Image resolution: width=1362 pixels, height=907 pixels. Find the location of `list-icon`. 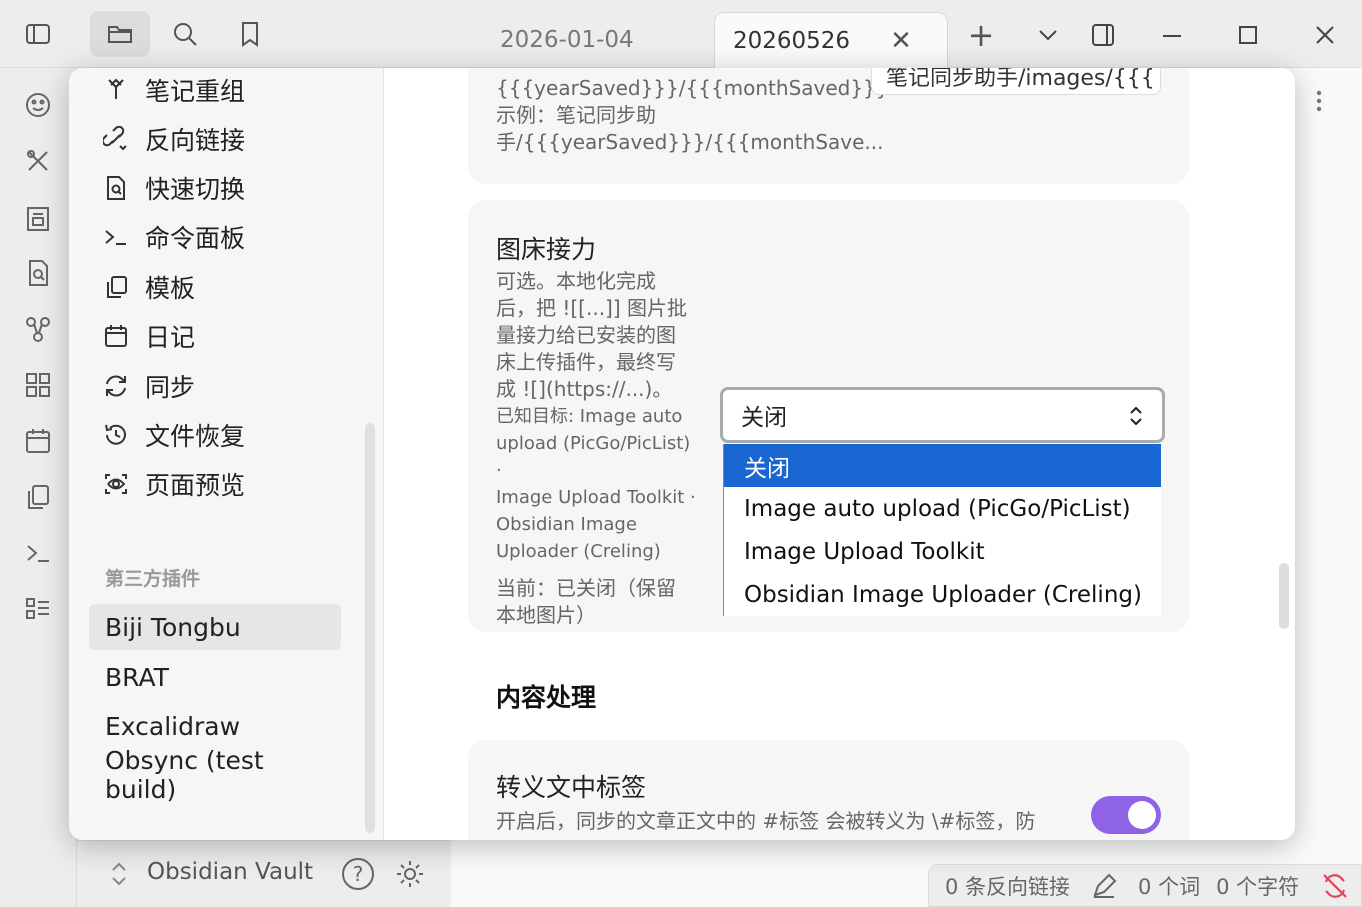

list-icon is located at coordinates (37, 608).